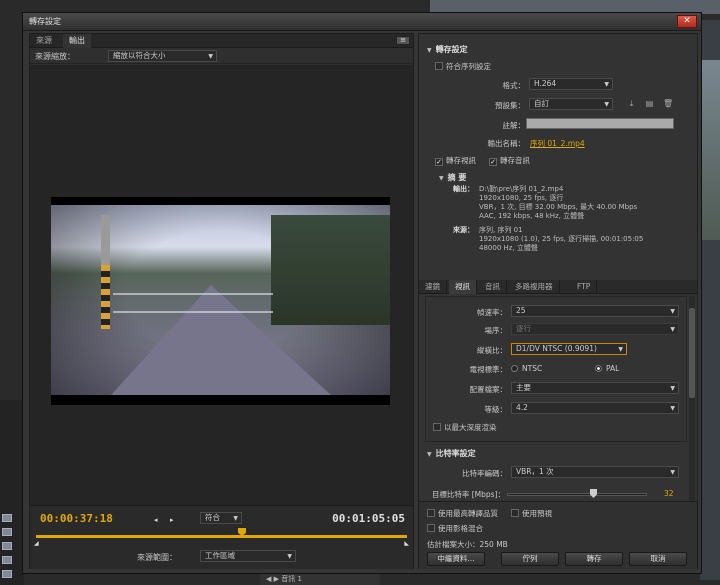  I want to click on fit-dropdown: 符合 ▼, so click(221, 518).